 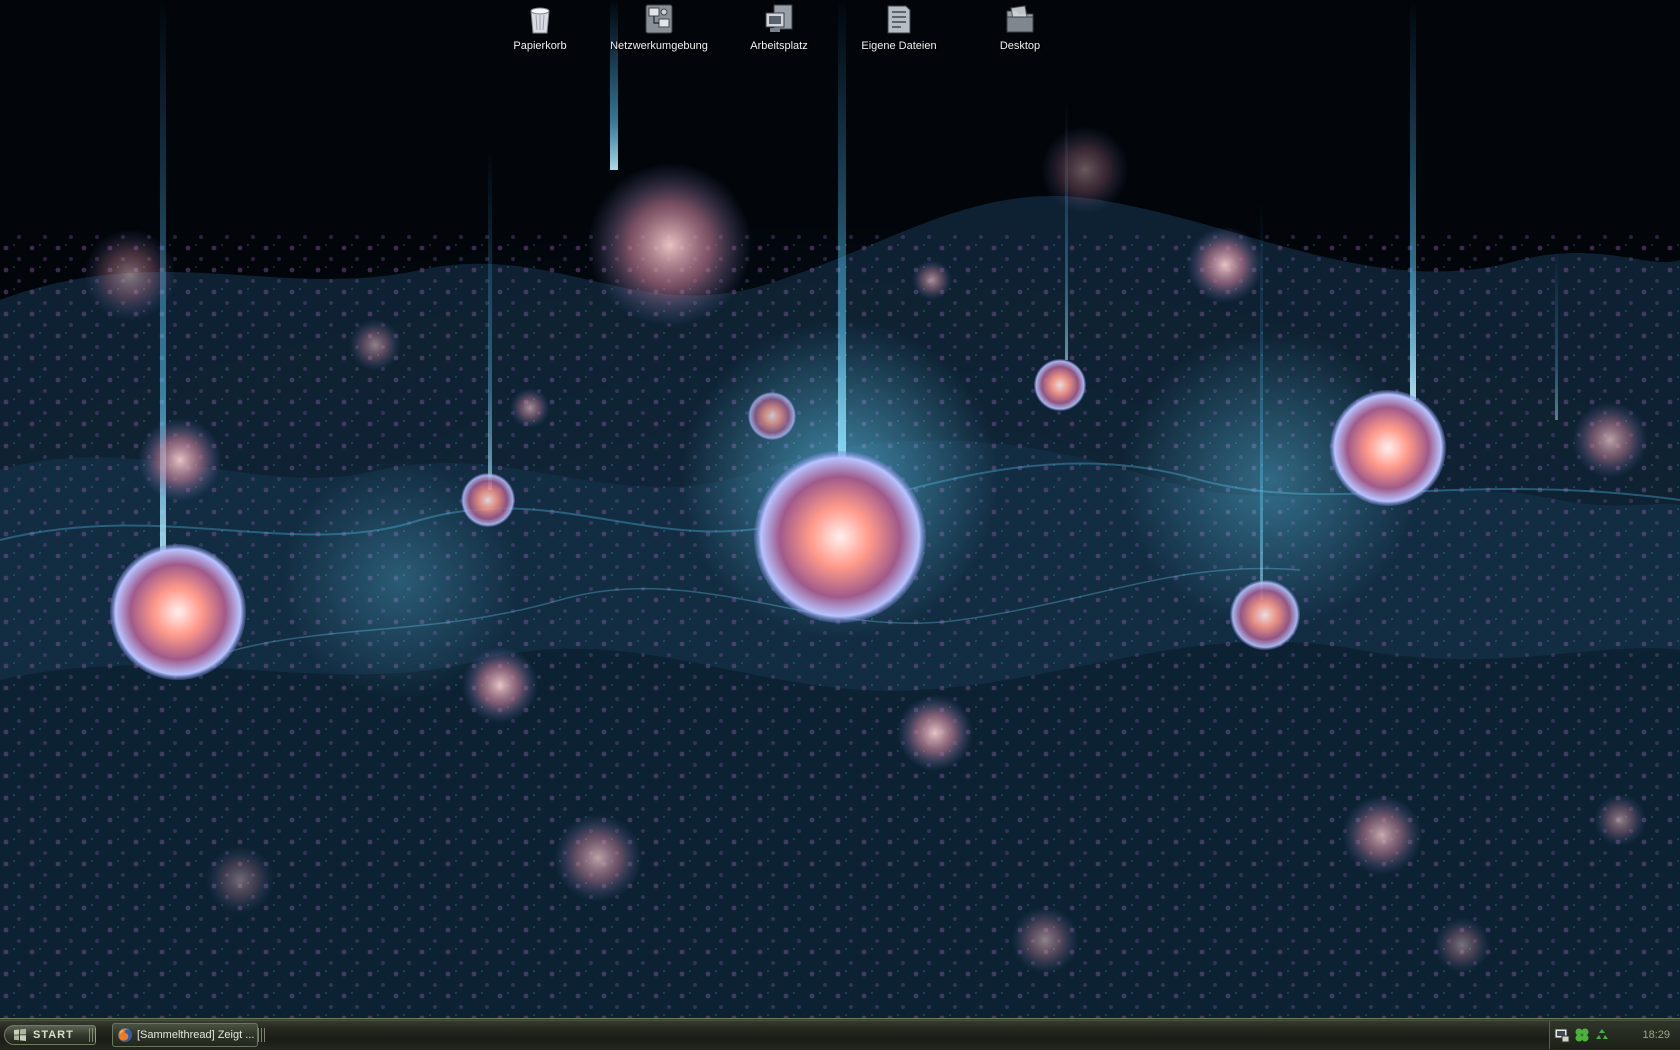 I want to click on desktop-item-arbeitsplatz: Arbeitsplatz, so click(x=779, y=26).